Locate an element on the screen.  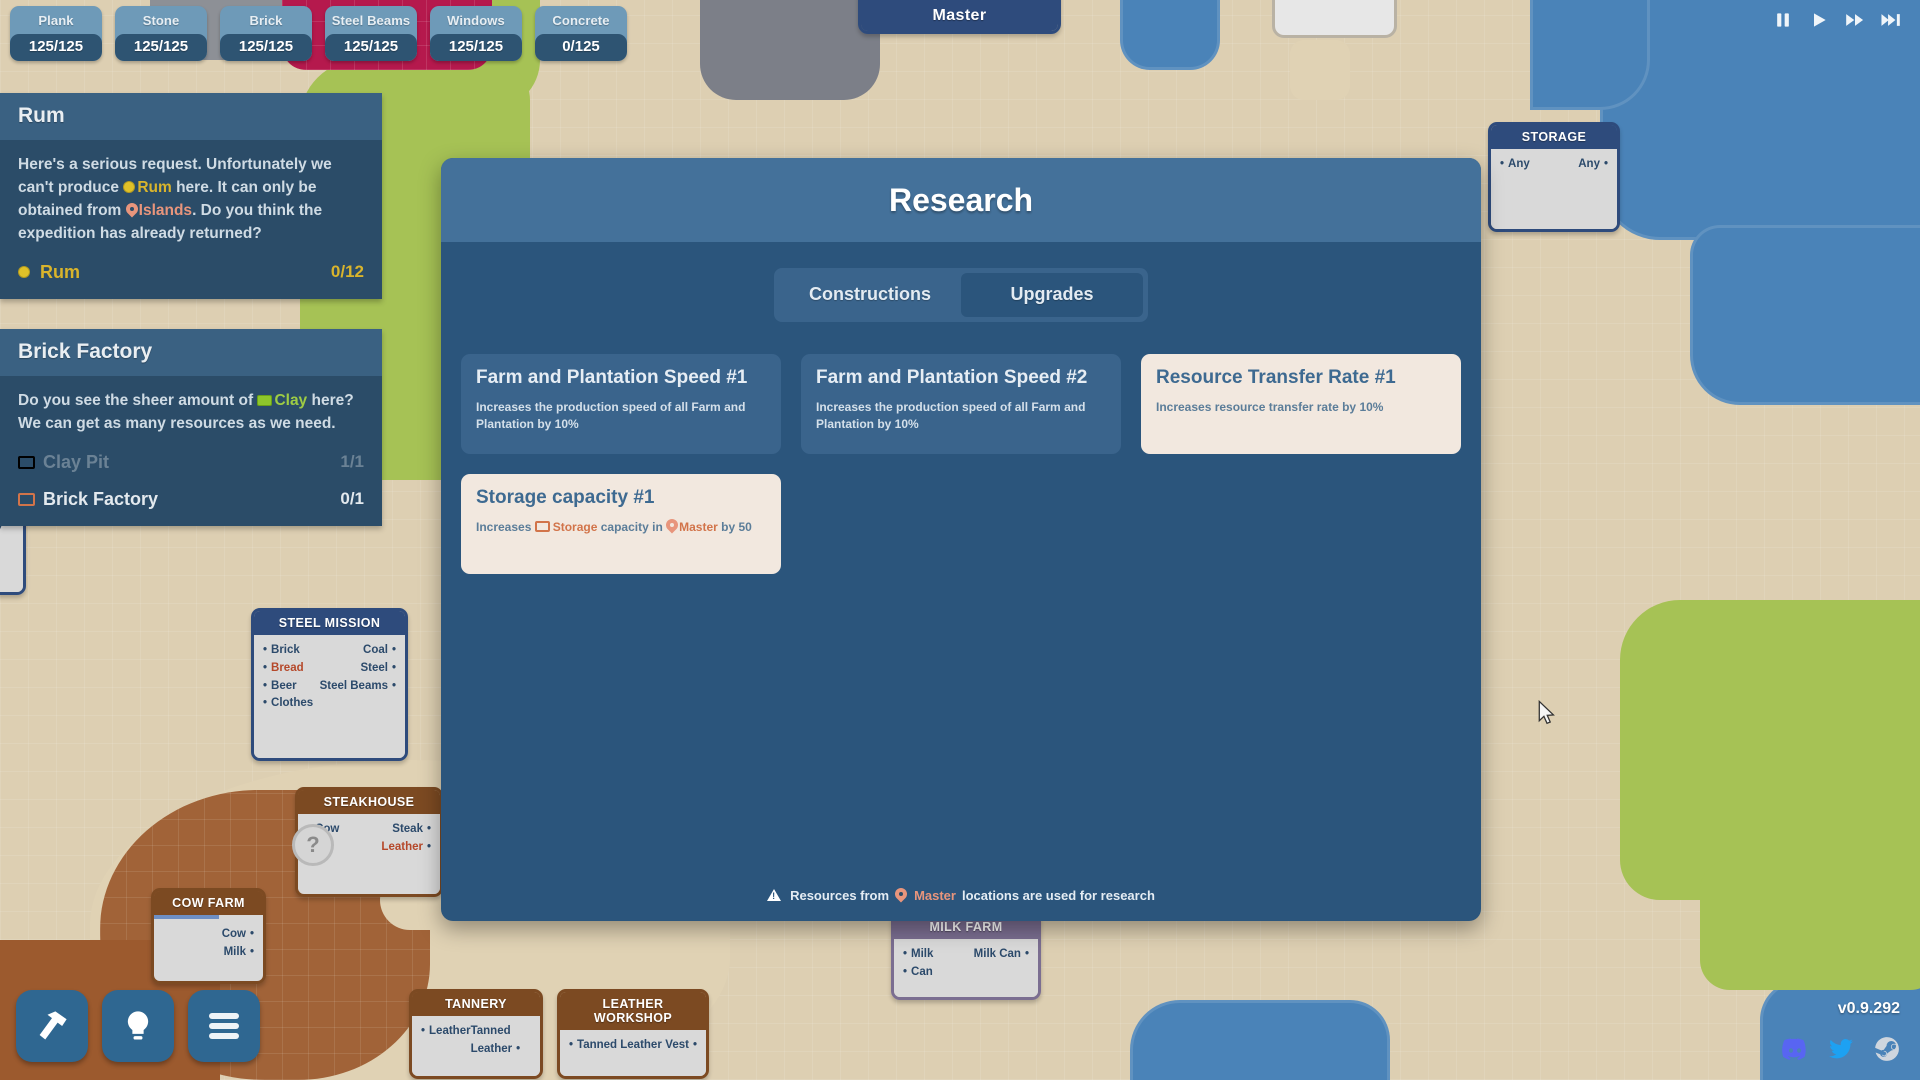
node-input: Milk is located at coordinates (918, 955).